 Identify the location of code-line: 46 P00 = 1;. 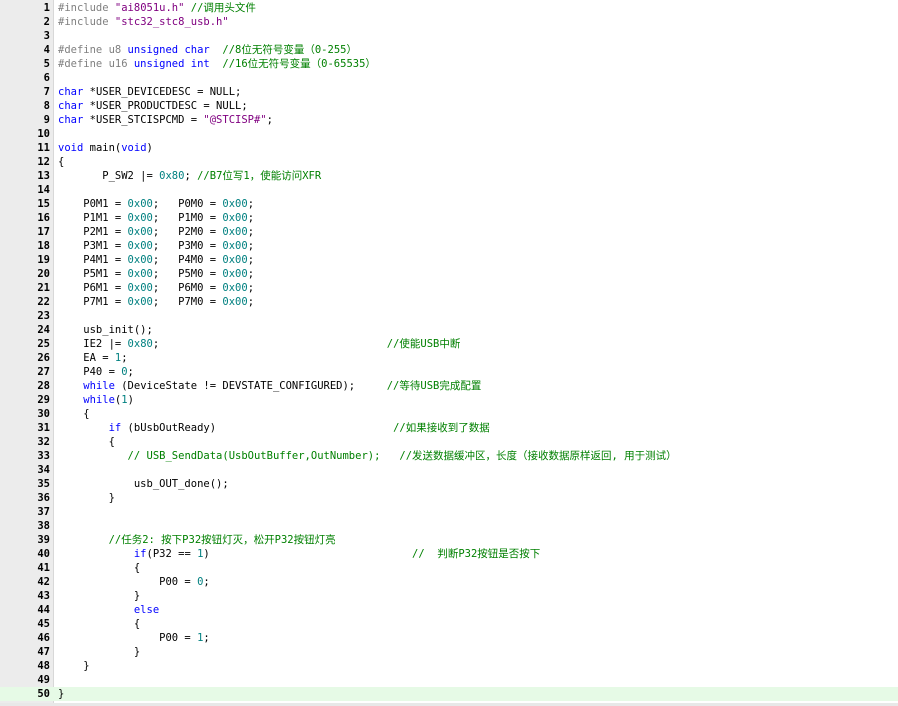
(449, 638).